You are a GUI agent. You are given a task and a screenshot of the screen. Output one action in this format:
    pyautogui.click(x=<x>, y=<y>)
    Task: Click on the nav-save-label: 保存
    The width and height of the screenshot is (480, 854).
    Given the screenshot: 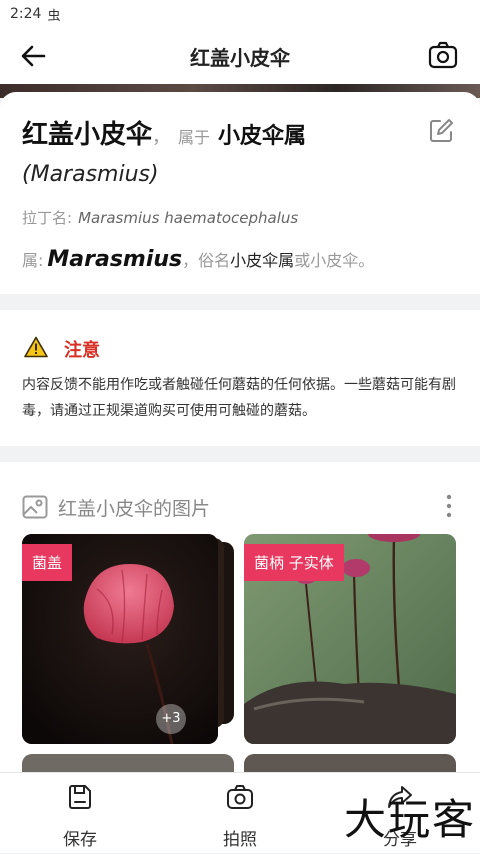 What is the action you would take?
    pyautogui.click(x=80, y=840)
    